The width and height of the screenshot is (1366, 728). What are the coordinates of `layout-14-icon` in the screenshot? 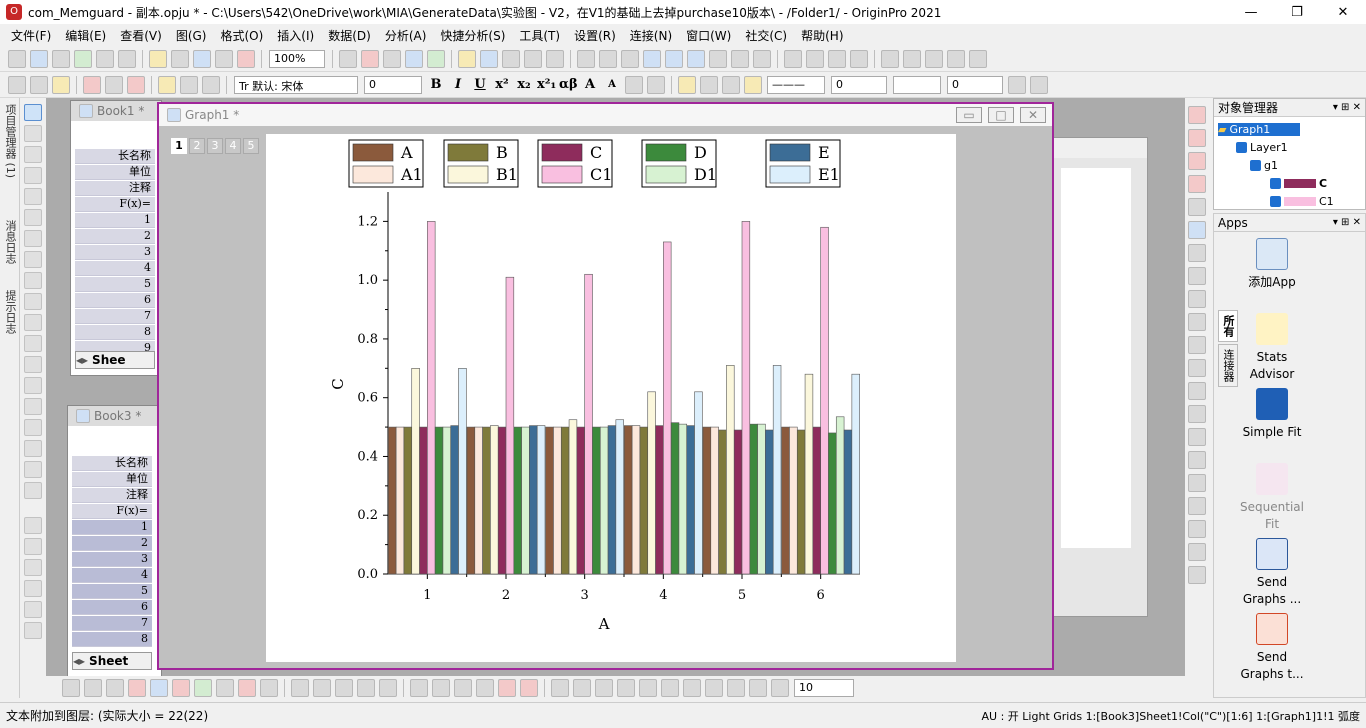 It's located at (1197, 552).